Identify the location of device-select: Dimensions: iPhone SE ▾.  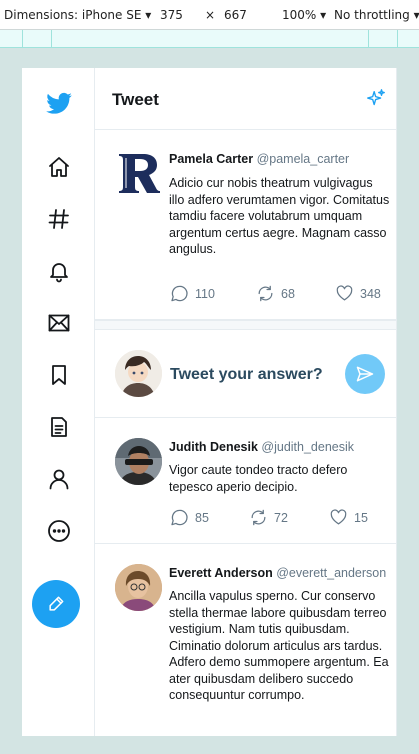
(77, 15).